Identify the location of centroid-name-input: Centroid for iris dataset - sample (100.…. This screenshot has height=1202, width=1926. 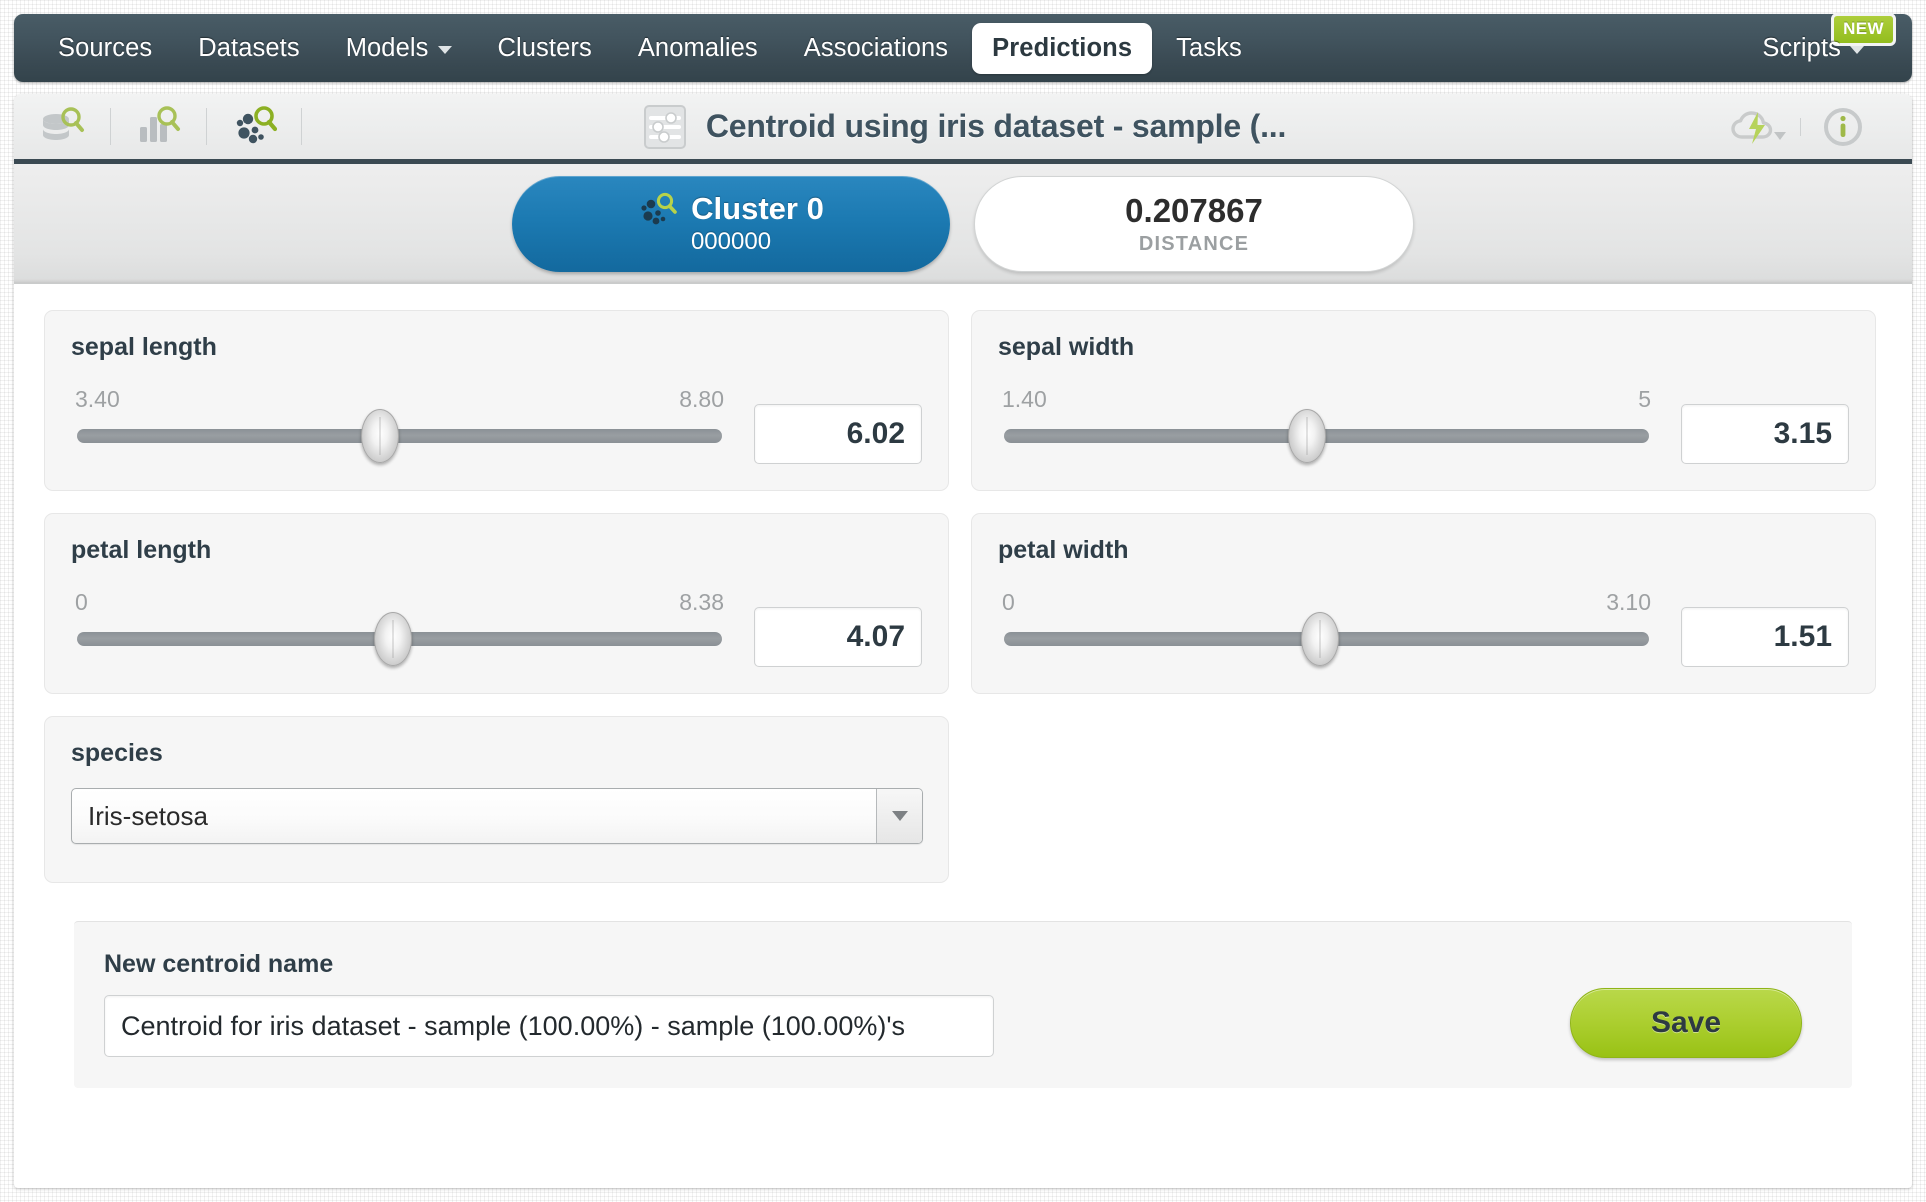
(549, 1026).